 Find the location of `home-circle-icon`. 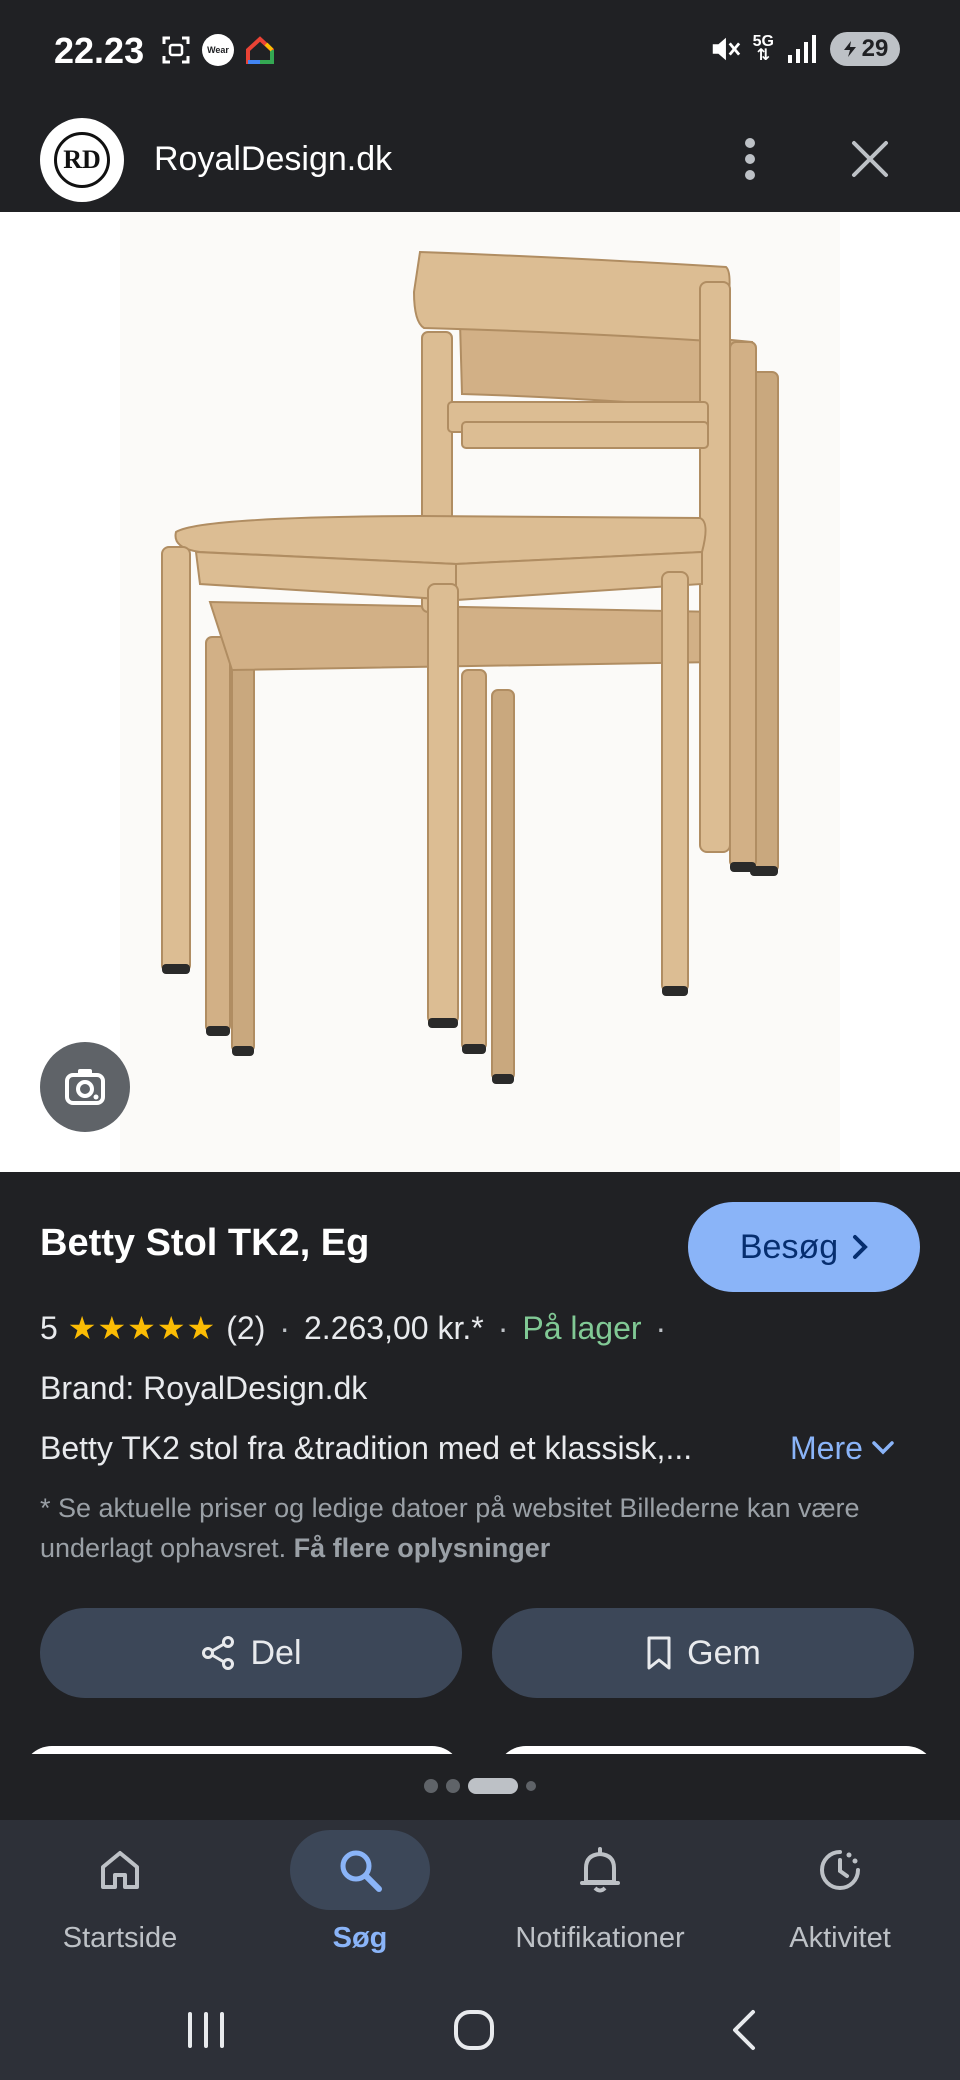

home-circle-icon is located at coordinates (474, 2030).